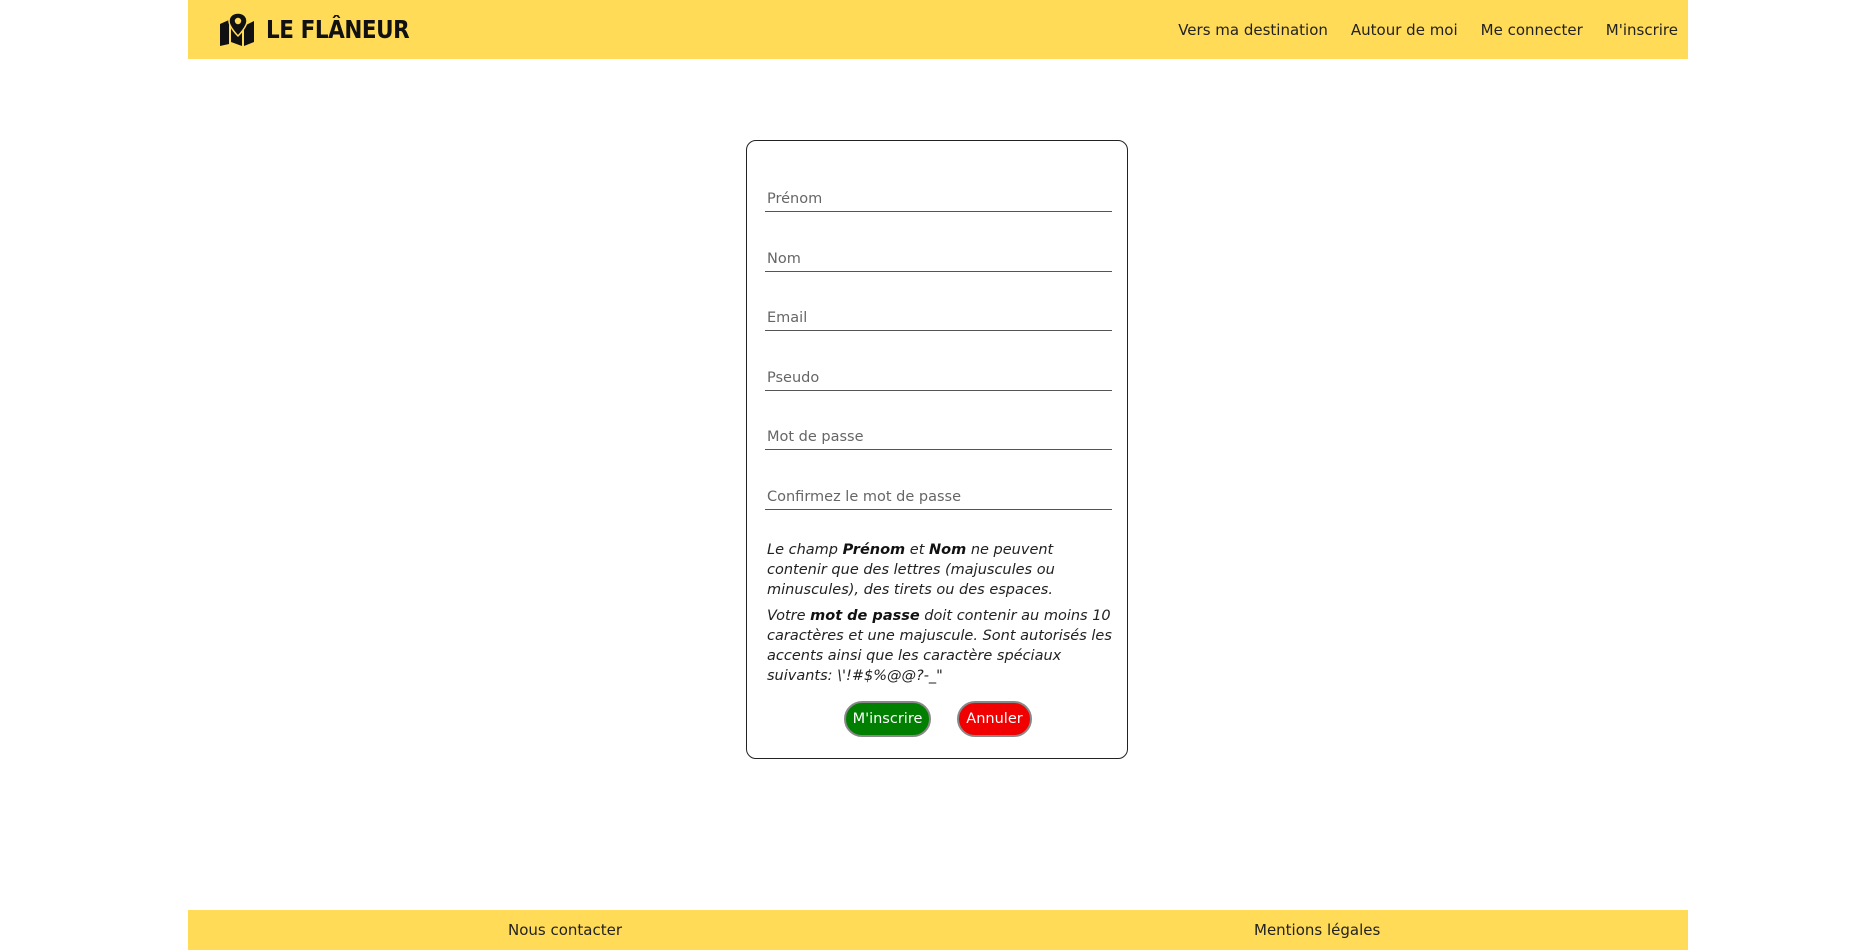 The image size is (1860, 950). I want to click on firstname-field, so click(938, 199).